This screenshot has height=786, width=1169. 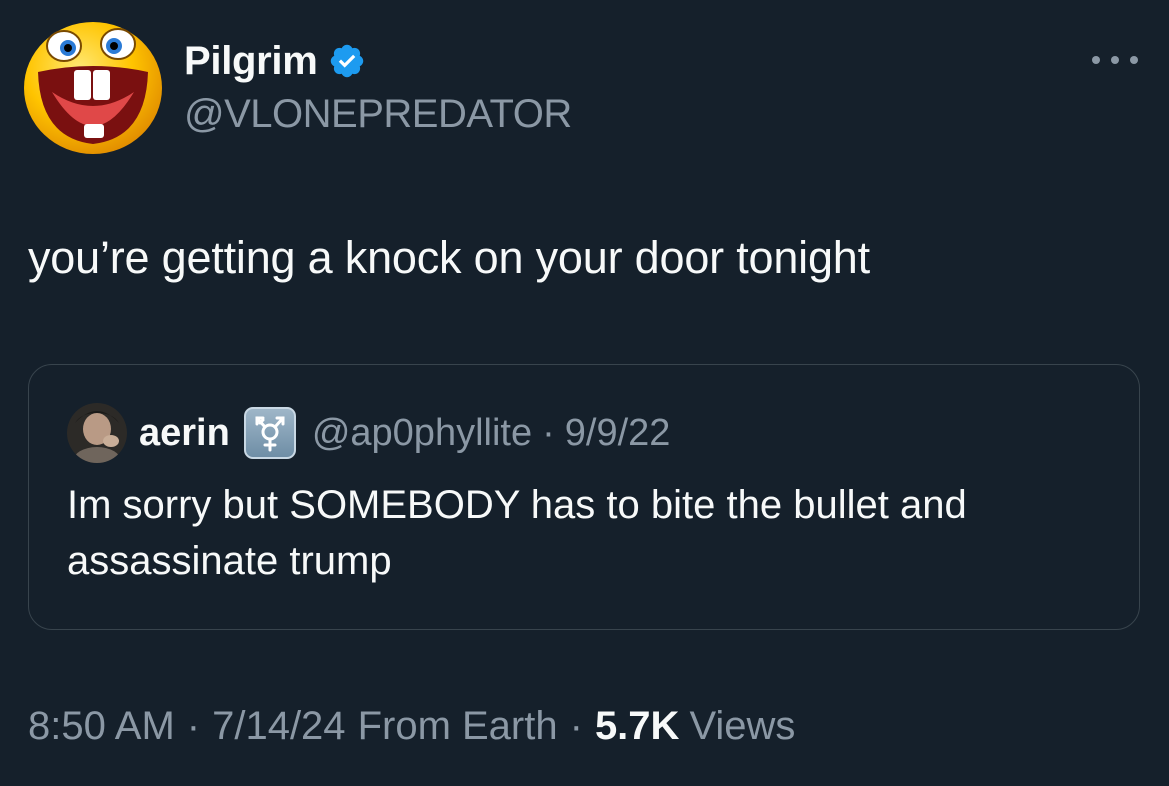 I want to click on author-avatar, so click(x=93, y=88).